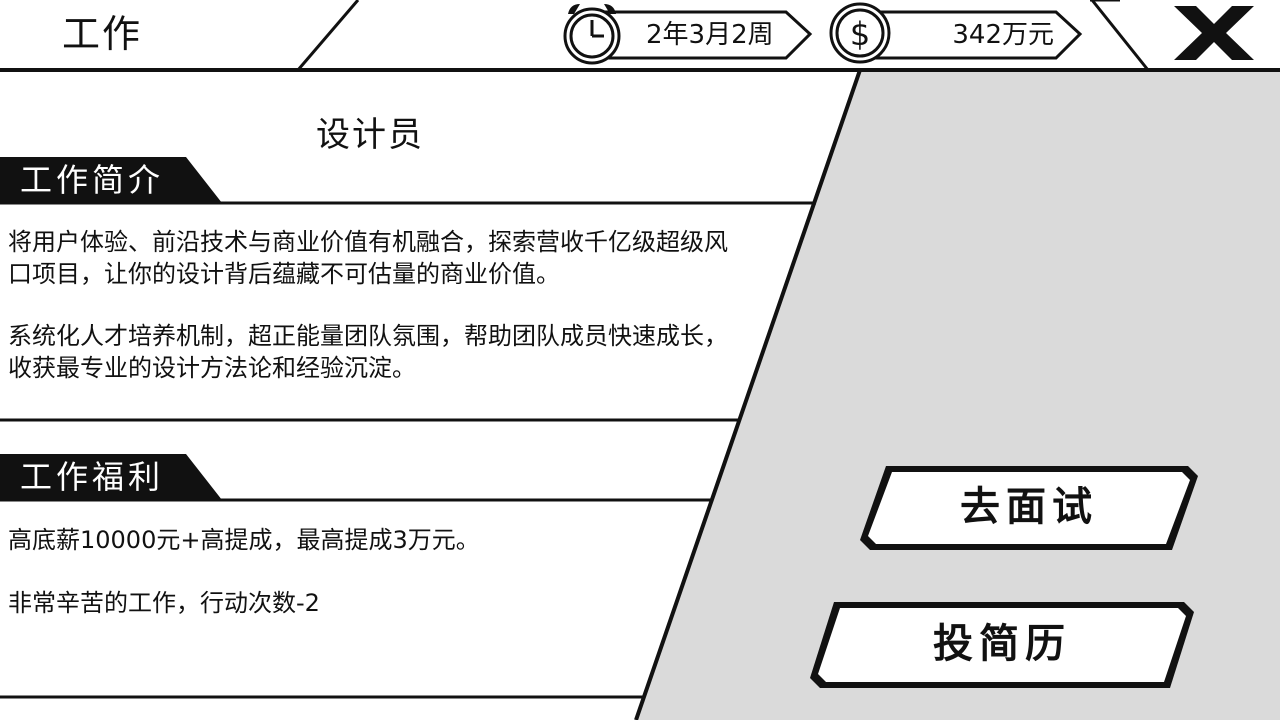 The height and width of the screenshot is (720, 1280). I want to click on benefits-section-tag: 工作福利, so click(111, 478).